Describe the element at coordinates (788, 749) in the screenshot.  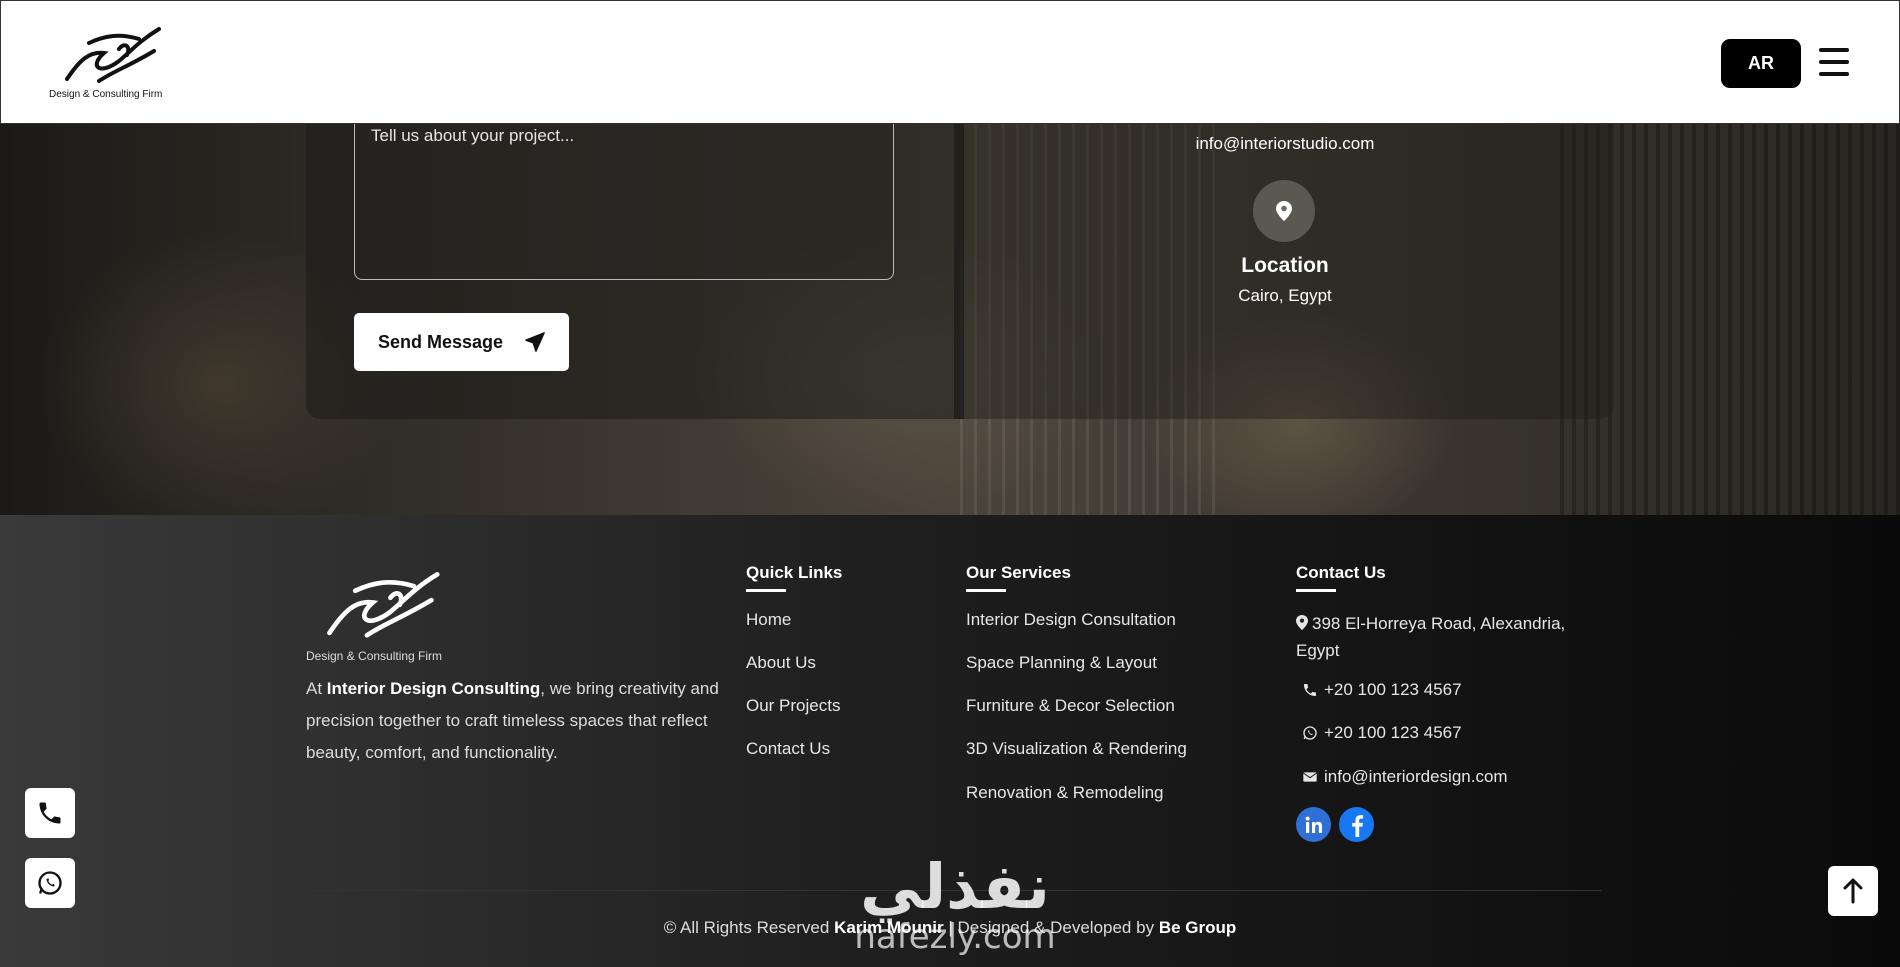
I see `footer-link-contact: Contact Us` at that location.